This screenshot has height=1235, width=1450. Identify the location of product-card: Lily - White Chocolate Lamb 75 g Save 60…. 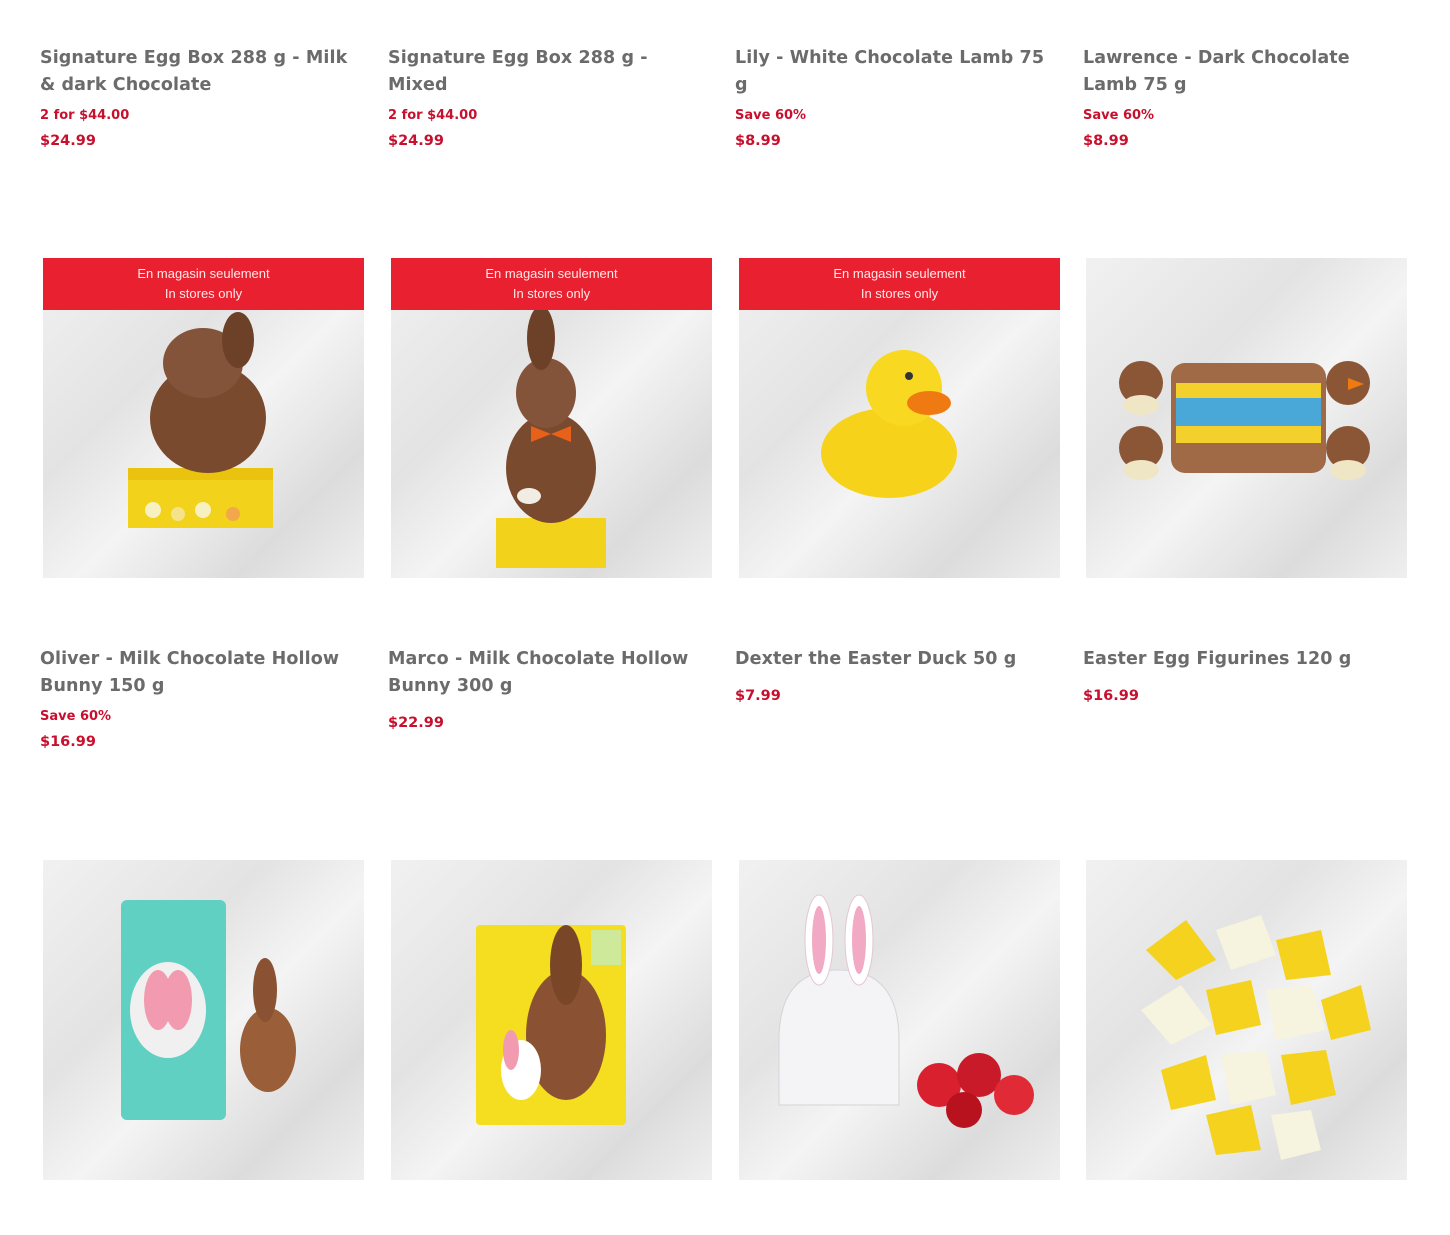
(897, 98).